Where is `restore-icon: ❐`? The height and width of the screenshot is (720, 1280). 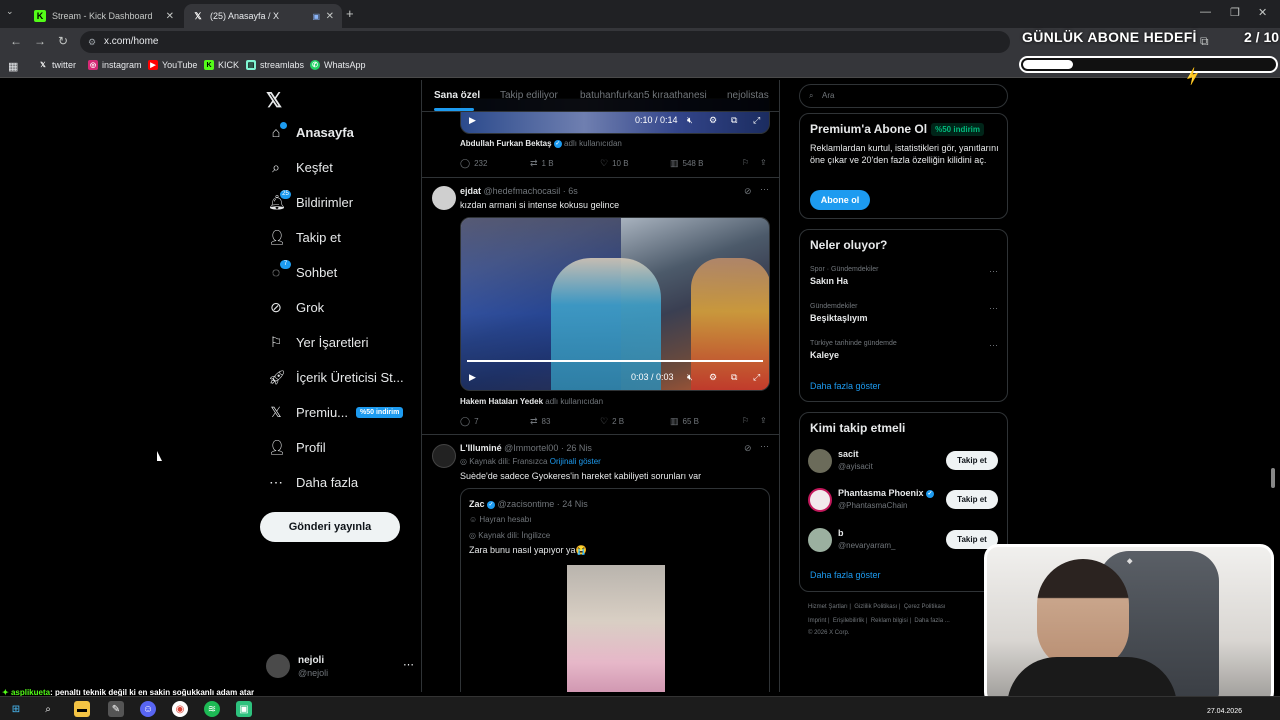 restore-icon: ❐ is located at coordinates (1235, 12).